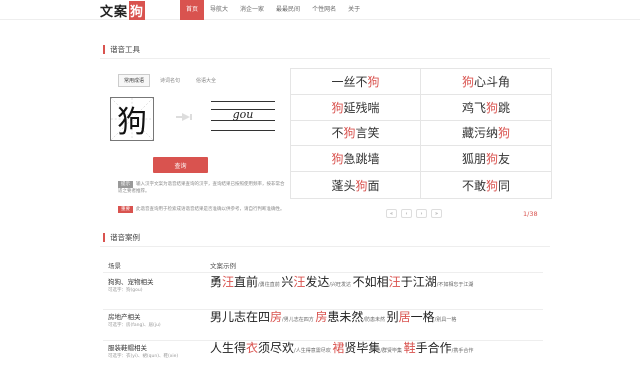 This screenshot has width=640, height=374. Describe the element at coordinates (345, 317) in the screenshot. I see `example-text: 患未然` at that location.